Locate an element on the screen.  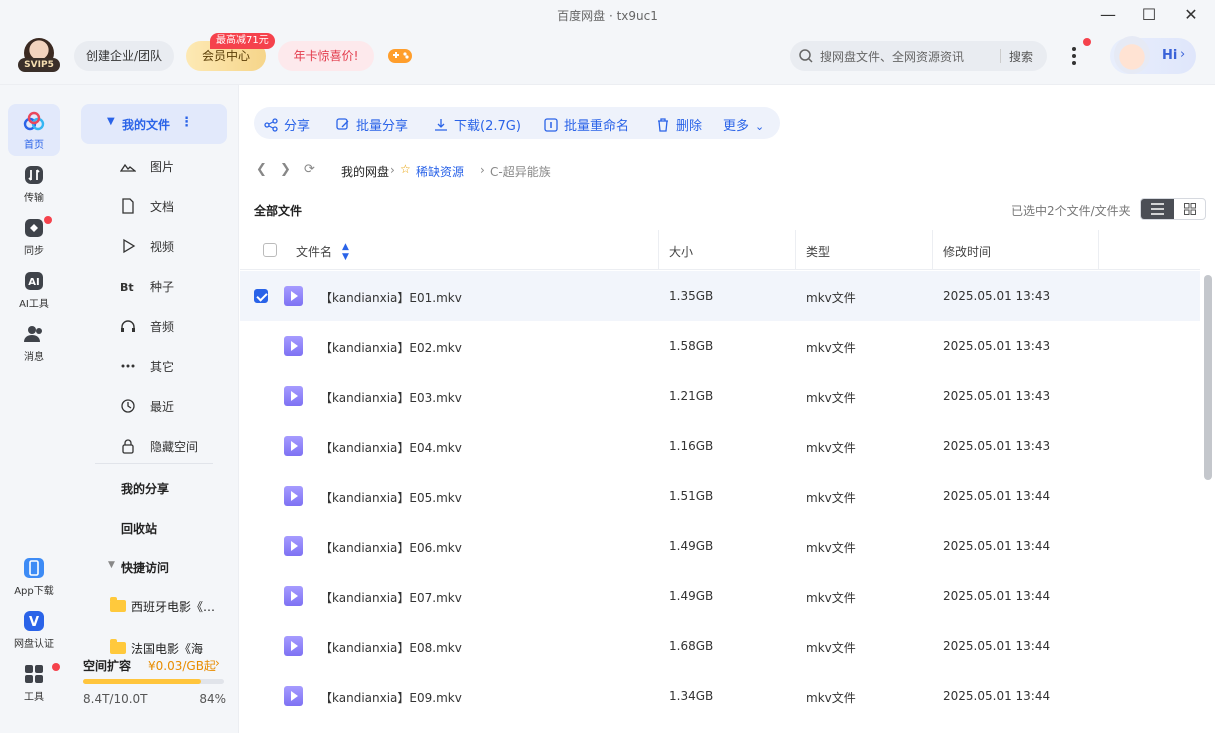
close-icon: ✕ is located at coordinates (1191, 15).